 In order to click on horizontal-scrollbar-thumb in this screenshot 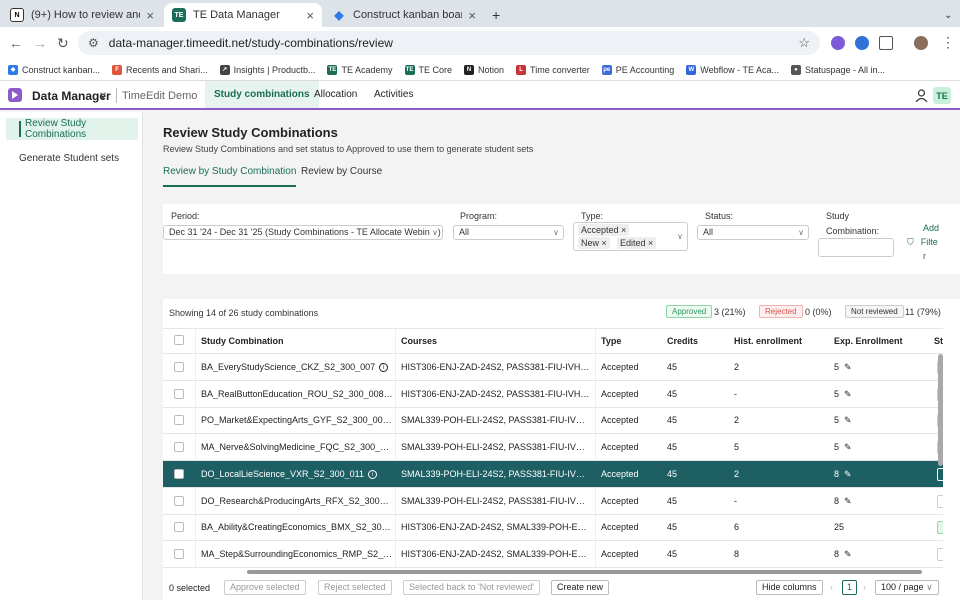, I will do `click(584, 572)`.